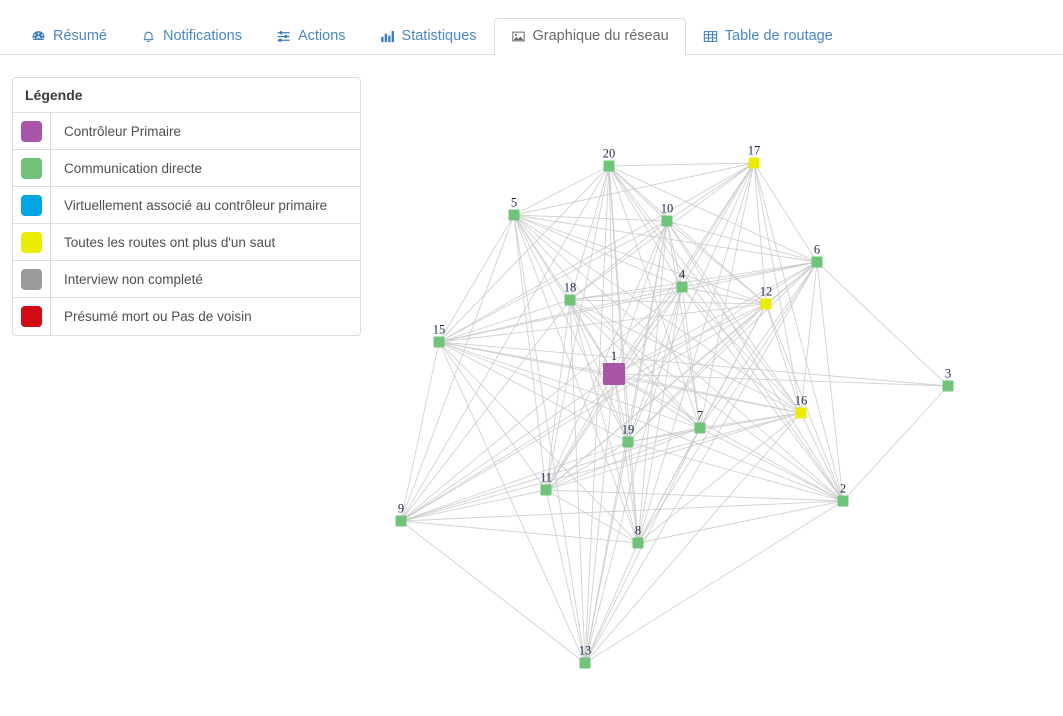  Describe the element at coordinates (401, 509) in the screenshot. I see `graph-node-label: 9` at that location.